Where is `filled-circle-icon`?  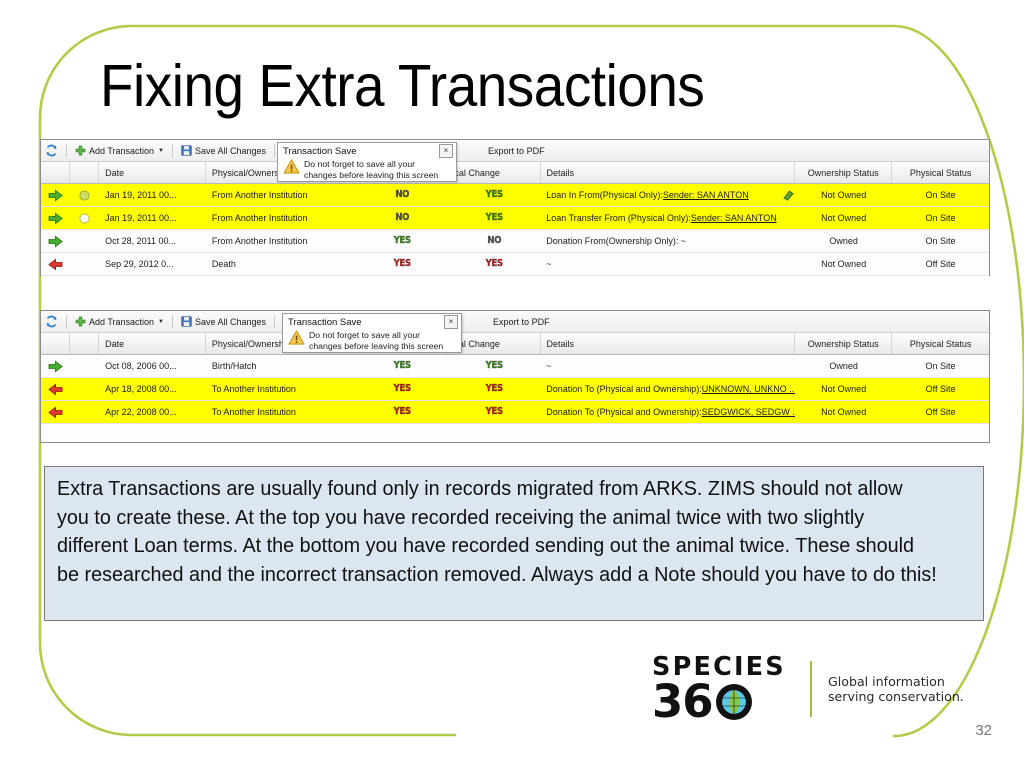 filled-circle-icon is located at coordinates (84, 195).